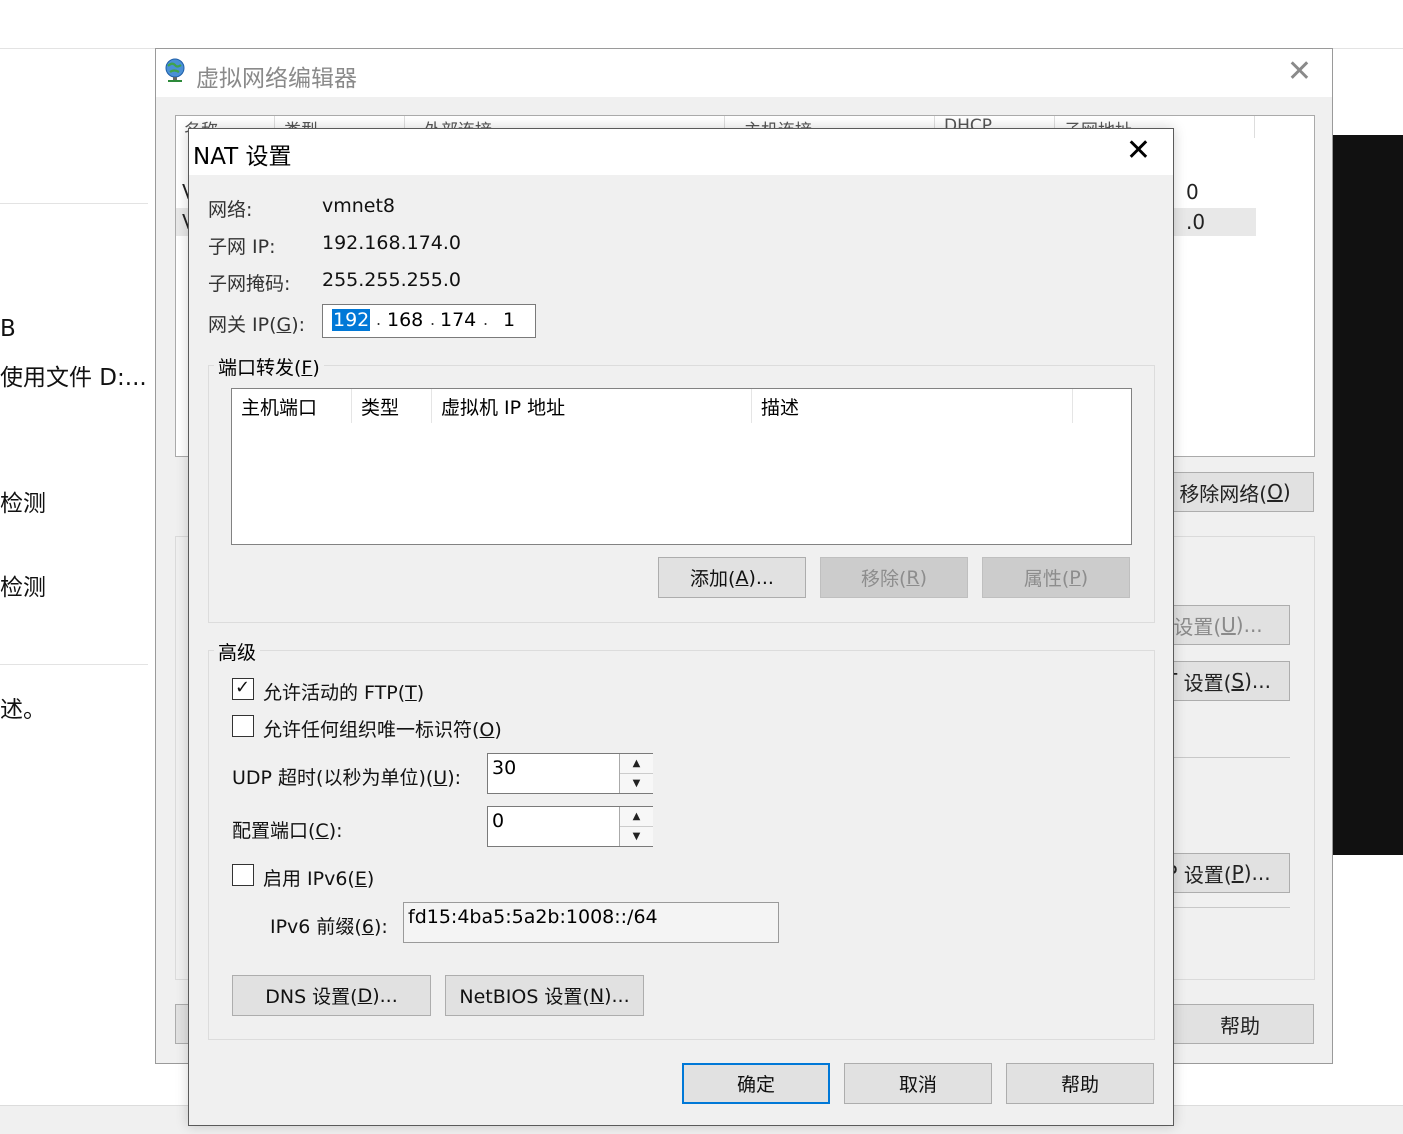 The image size is (1403, 1134). Describe the element at coordinates (681, 466) in the screenshot. I see `port-forwarding-list: 主机端口 类型 虚拟机 IP 地址 描述` at that location.